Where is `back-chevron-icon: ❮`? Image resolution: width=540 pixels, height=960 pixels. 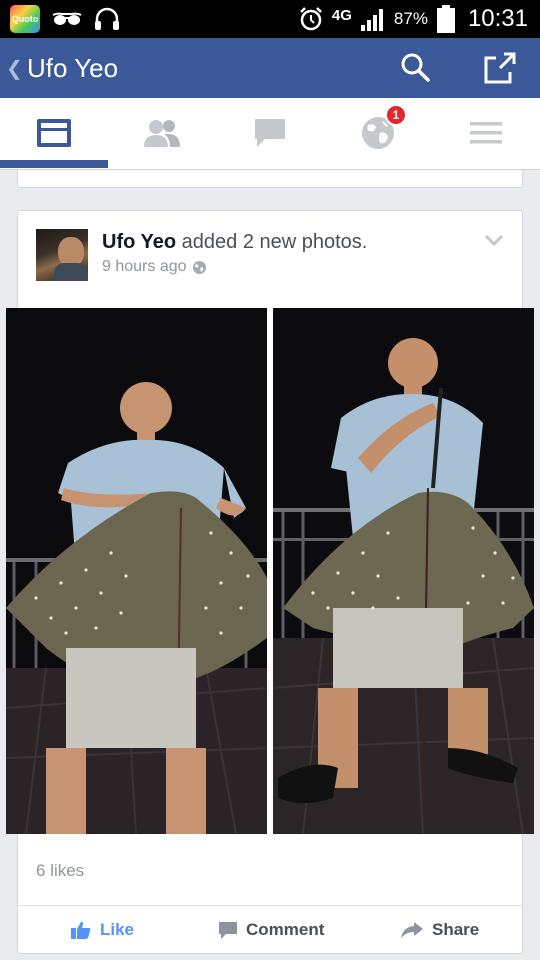
back-chevron-icon: ❮ is located at coordinates (14, 68).